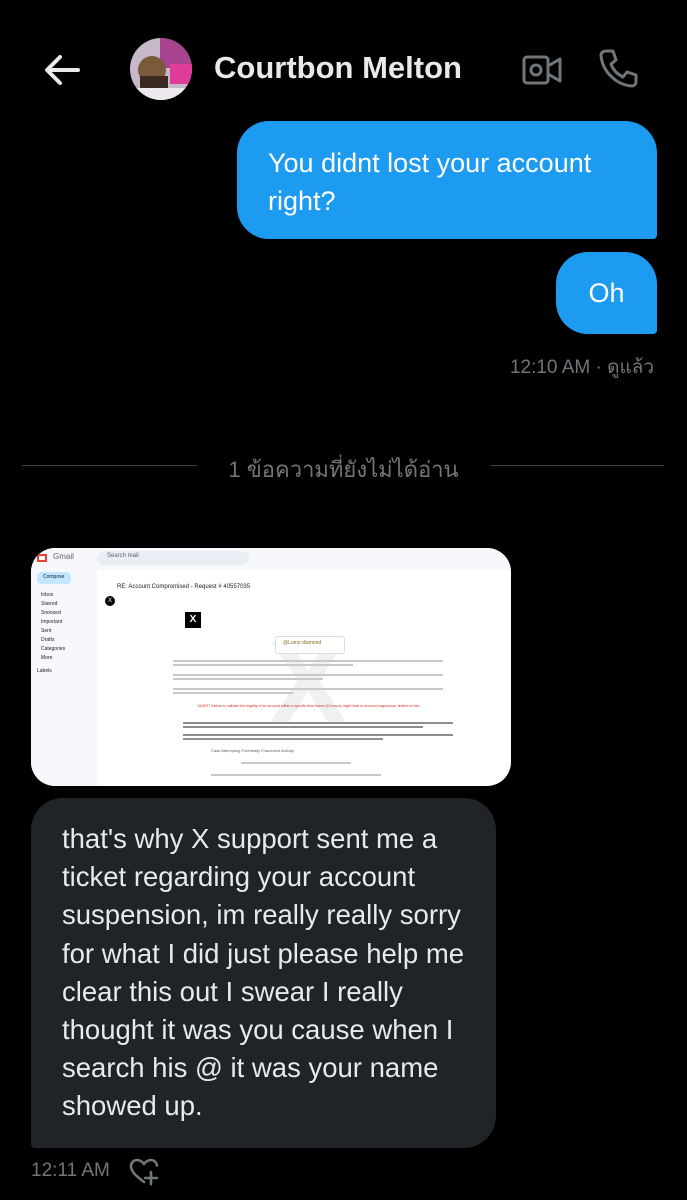 The width and height of the screenshot is (687, 1200). I want to click on gmail-folder: Sent, so click(46, 631).